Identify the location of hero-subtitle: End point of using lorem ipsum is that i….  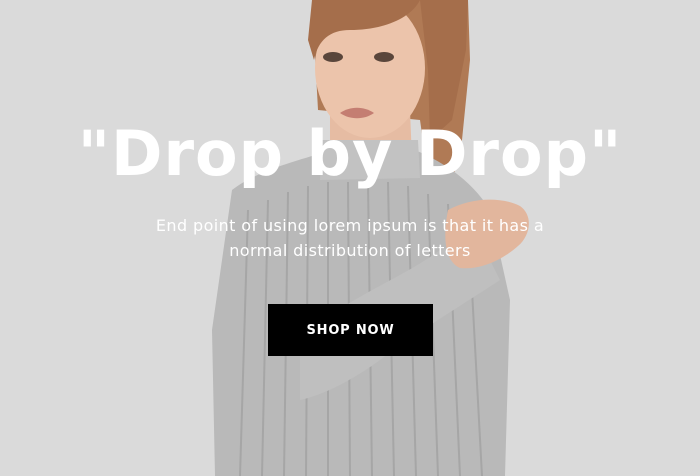
(350, 238).